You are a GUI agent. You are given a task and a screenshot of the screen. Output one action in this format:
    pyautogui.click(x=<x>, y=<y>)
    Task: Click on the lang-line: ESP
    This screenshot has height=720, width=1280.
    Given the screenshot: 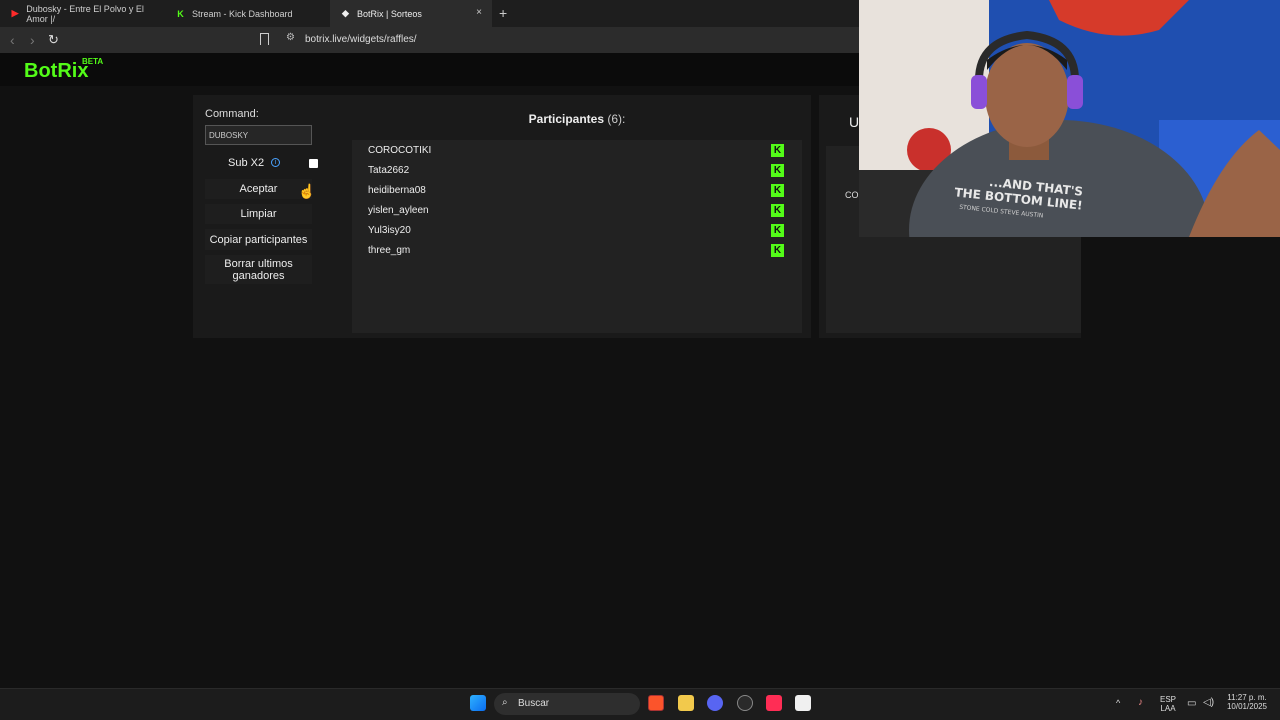 What is the action you would take?
    pyautogui.click(x=1167, y=699)
    